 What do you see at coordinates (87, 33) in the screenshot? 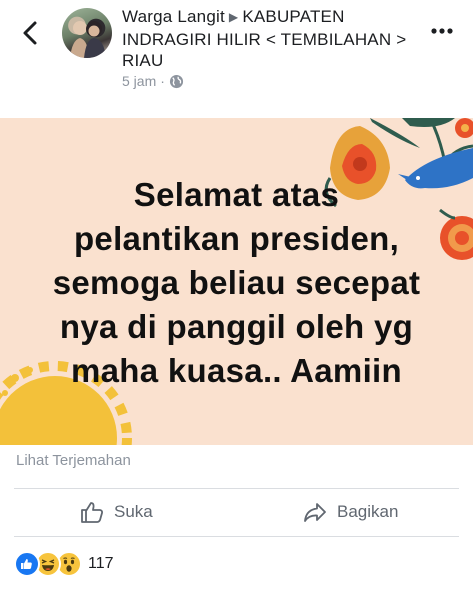
I see `avatar` at bounding box center [87, 33].